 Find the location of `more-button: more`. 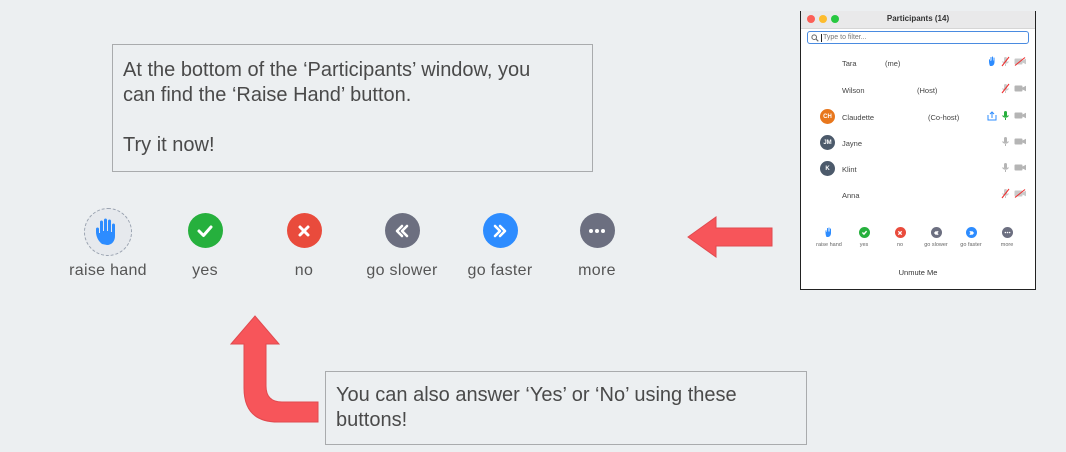

more-button: more is located at coordinates (597, 244).